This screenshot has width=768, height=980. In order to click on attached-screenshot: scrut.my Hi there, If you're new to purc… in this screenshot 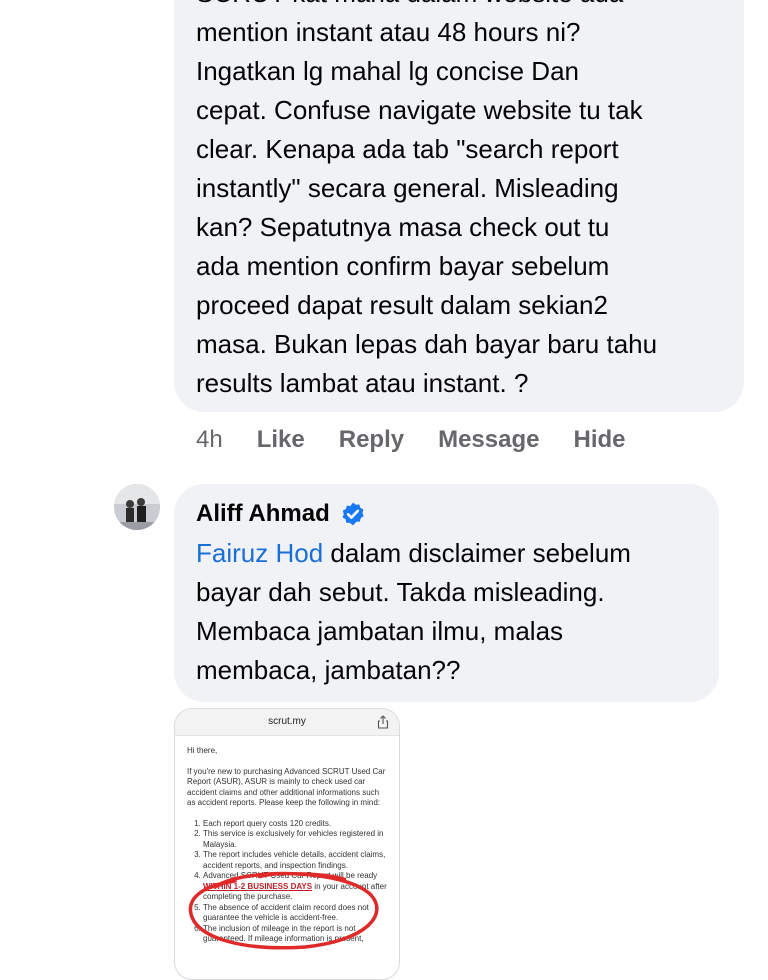, I will do `click(287, 844)`.